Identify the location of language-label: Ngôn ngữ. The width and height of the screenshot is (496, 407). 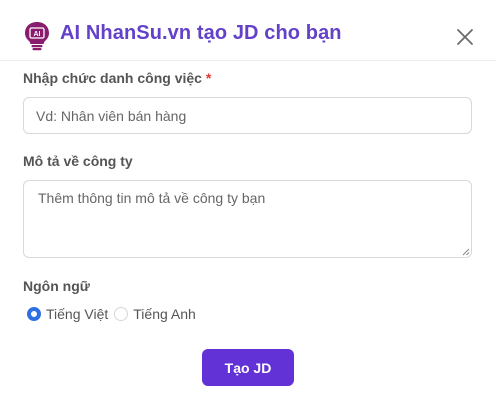
(56, 286).